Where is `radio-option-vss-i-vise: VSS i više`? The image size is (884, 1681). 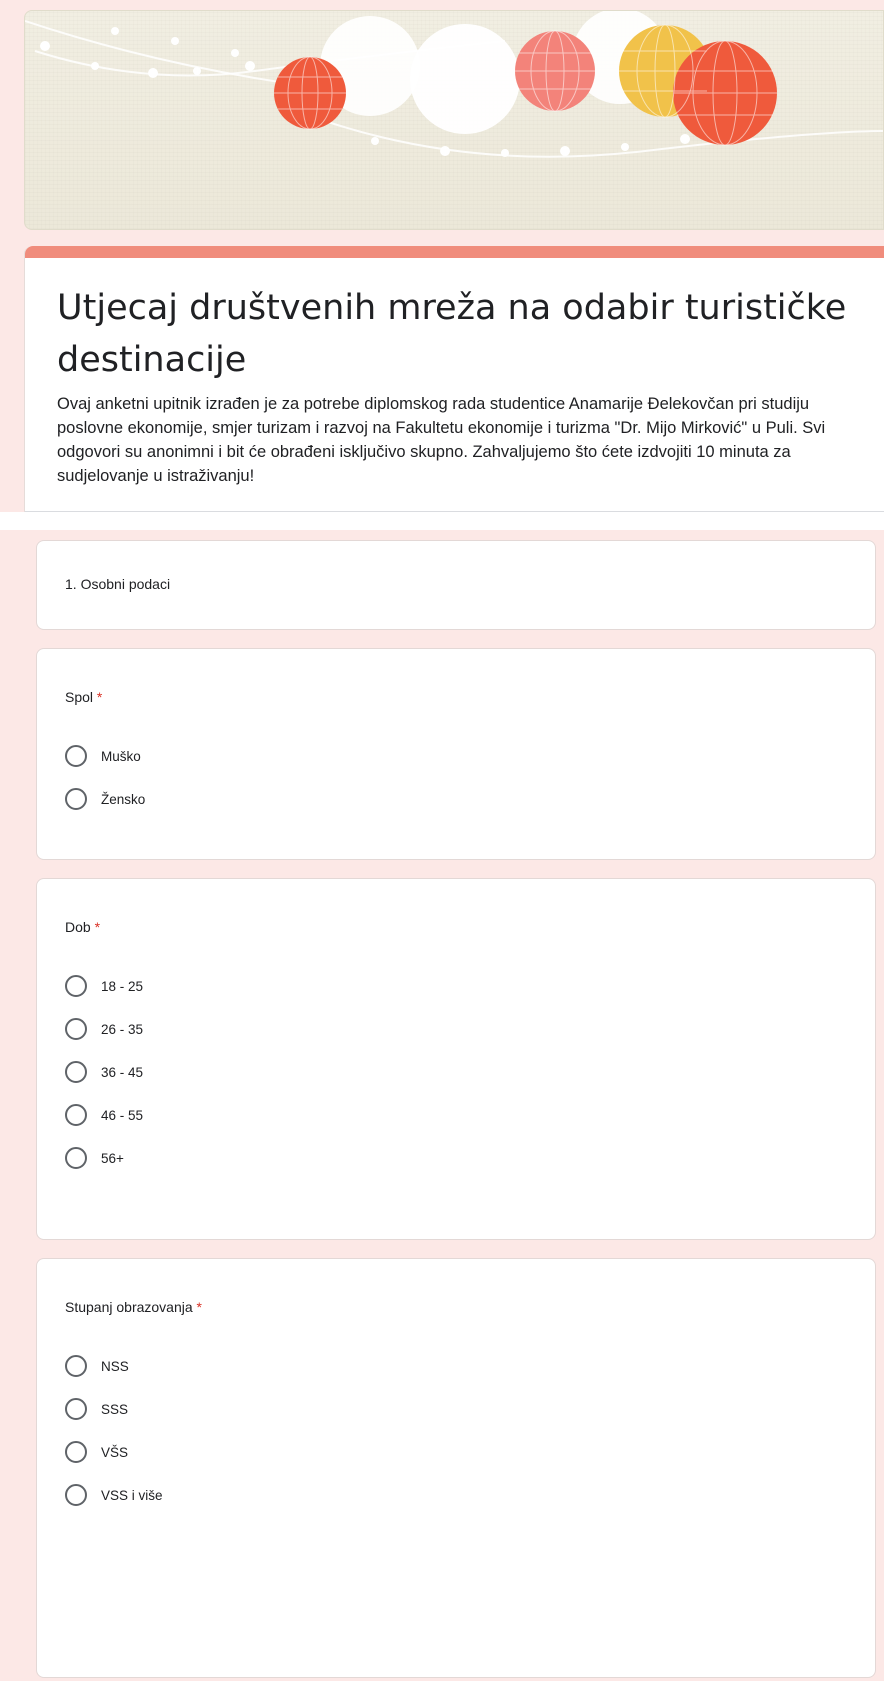 radio-option-vss-i-vise: VSS i više is located at coordinates (114, 1495).